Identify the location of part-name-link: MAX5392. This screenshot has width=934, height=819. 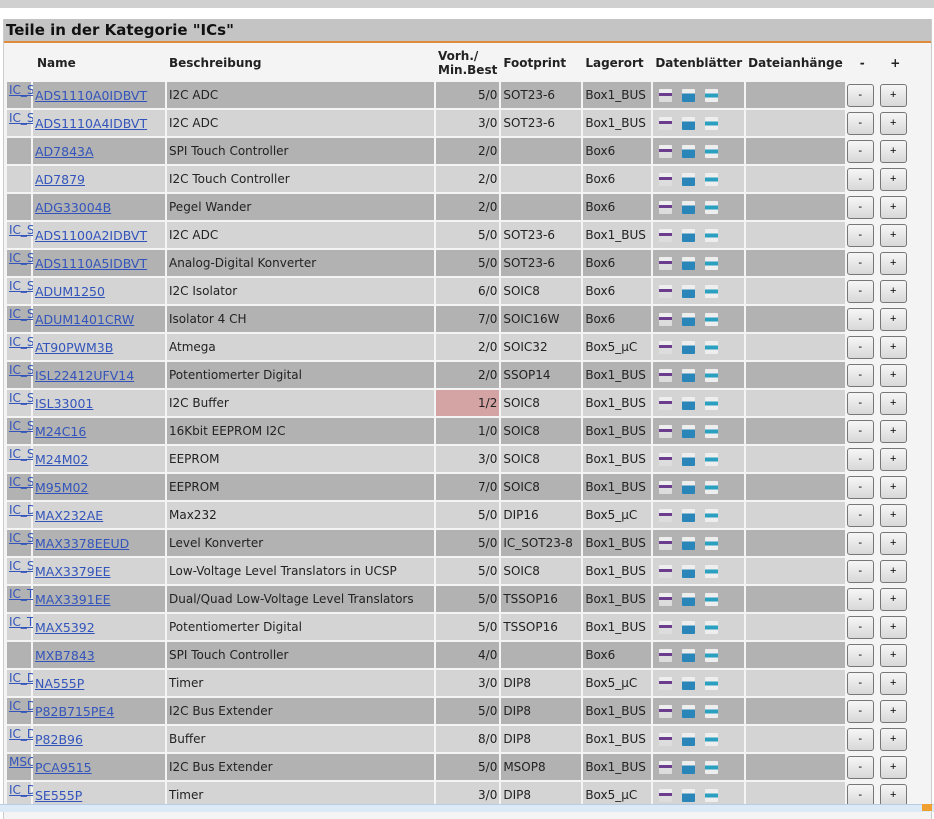
(65, 627).